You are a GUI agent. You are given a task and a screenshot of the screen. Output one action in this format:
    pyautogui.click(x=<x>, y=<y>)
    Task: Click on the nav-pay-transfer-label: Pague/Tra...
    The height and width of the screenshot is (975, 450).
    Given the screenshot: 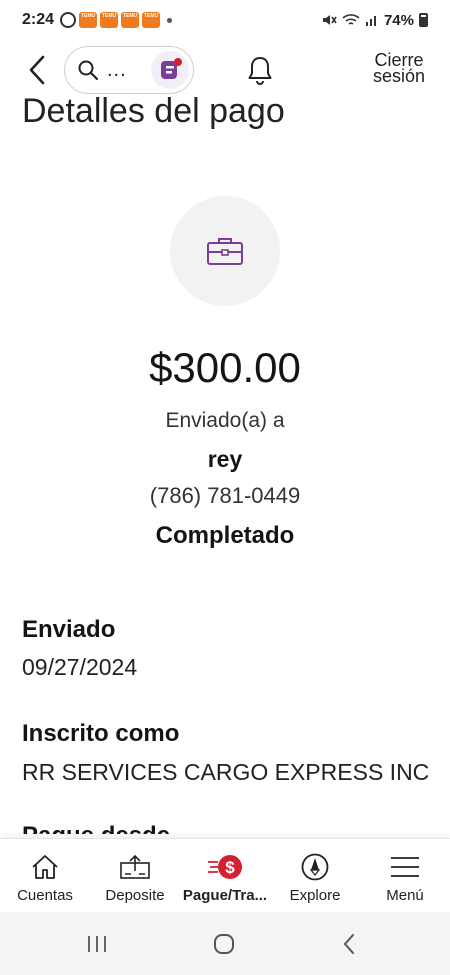 What is the action you would take?
    pyautogui.click(x=225, y=895)
    